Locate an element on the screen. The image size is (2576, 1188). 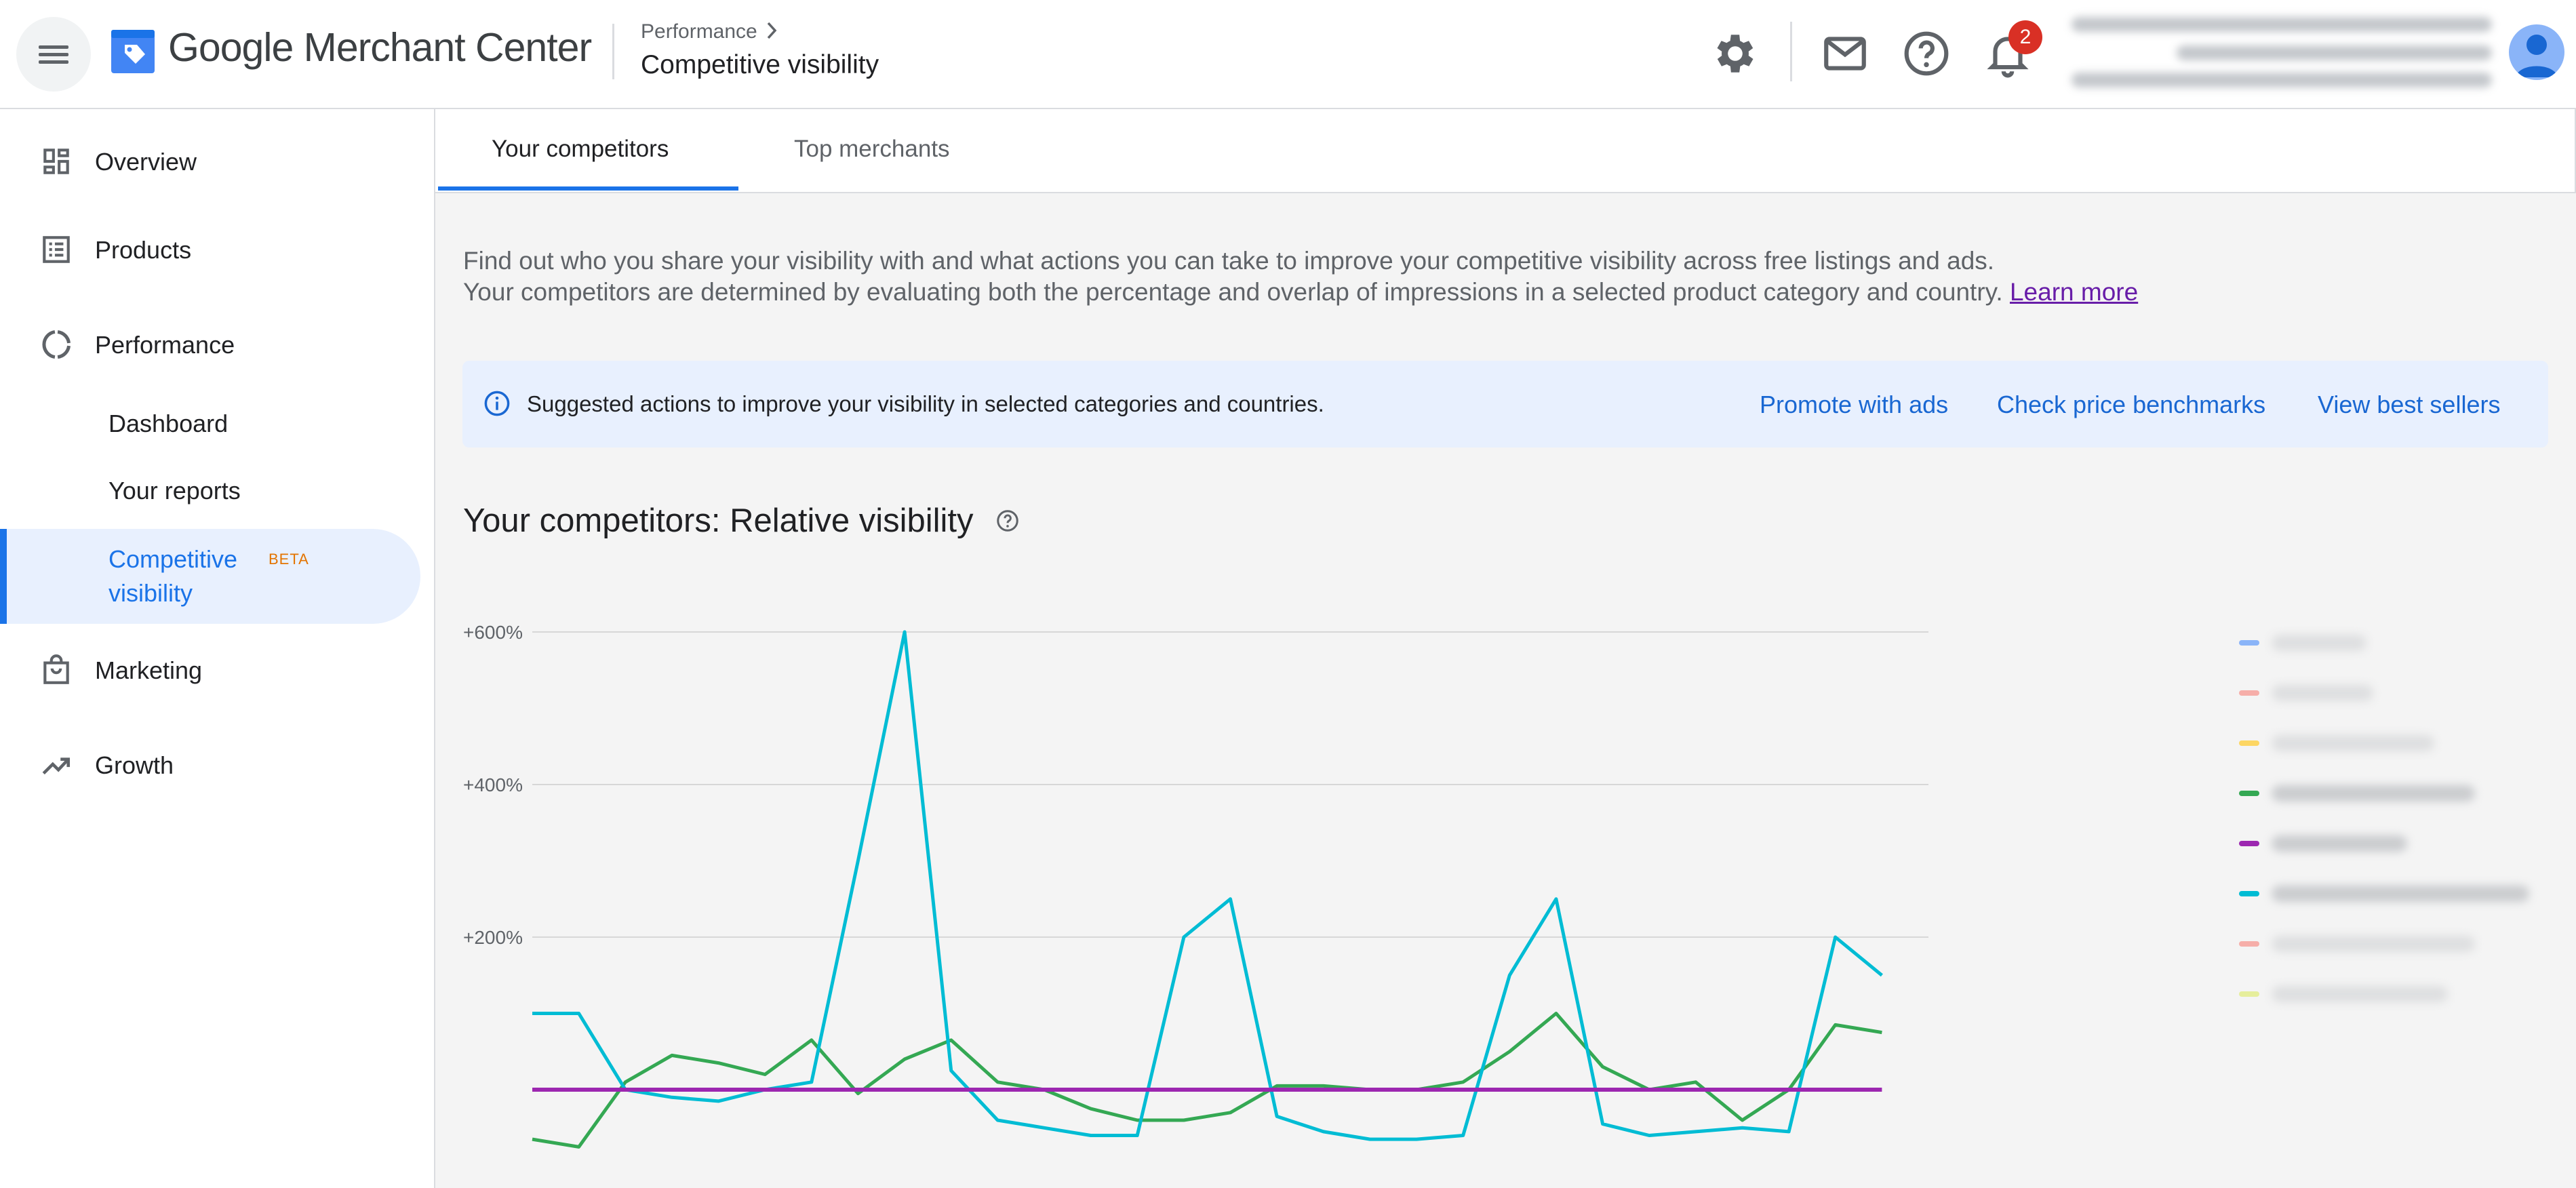
sidebar-item-overview: Overview is located at coordinates (210, 162).